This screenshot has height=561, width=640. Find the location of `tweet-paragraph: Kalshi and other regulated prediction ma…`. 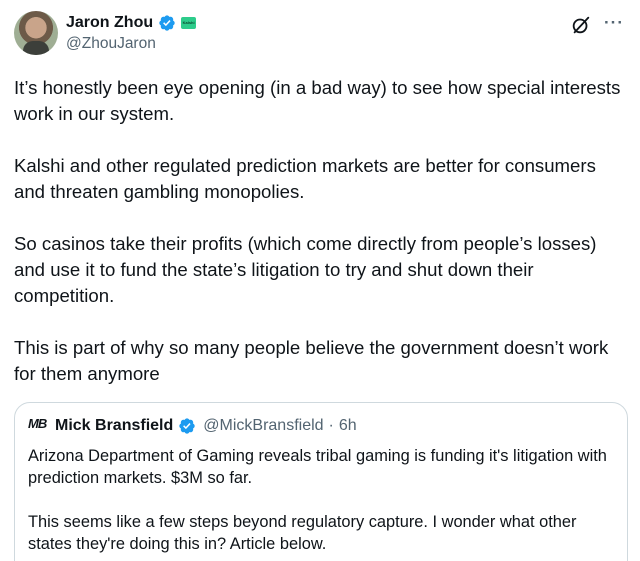

tweet-paragraph: Kalshi and other regulated prediction ma… is located at coordinates (305, 178).